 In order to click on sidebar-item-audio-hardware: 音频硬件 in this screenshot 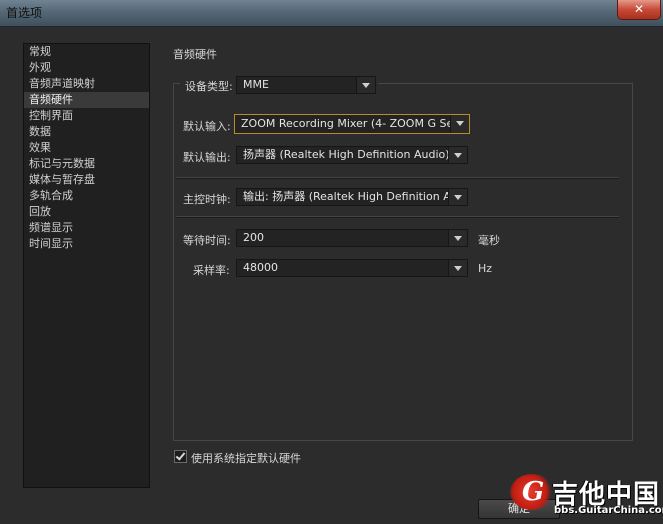, I will do `click(86, 100)`.